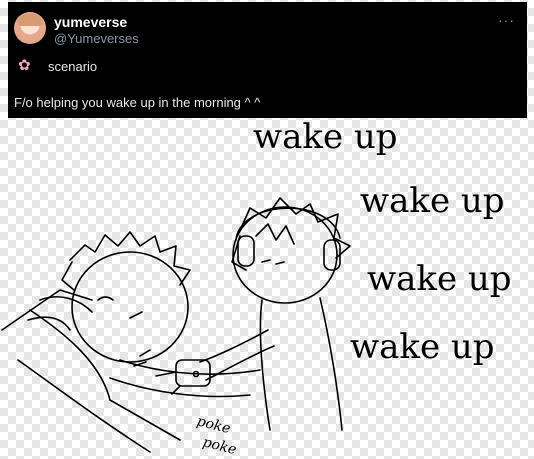  What do you see at coordinates (24, 65) in the screenshot?
I see `flower-icon: ✿` at bounding box center [24, 65].